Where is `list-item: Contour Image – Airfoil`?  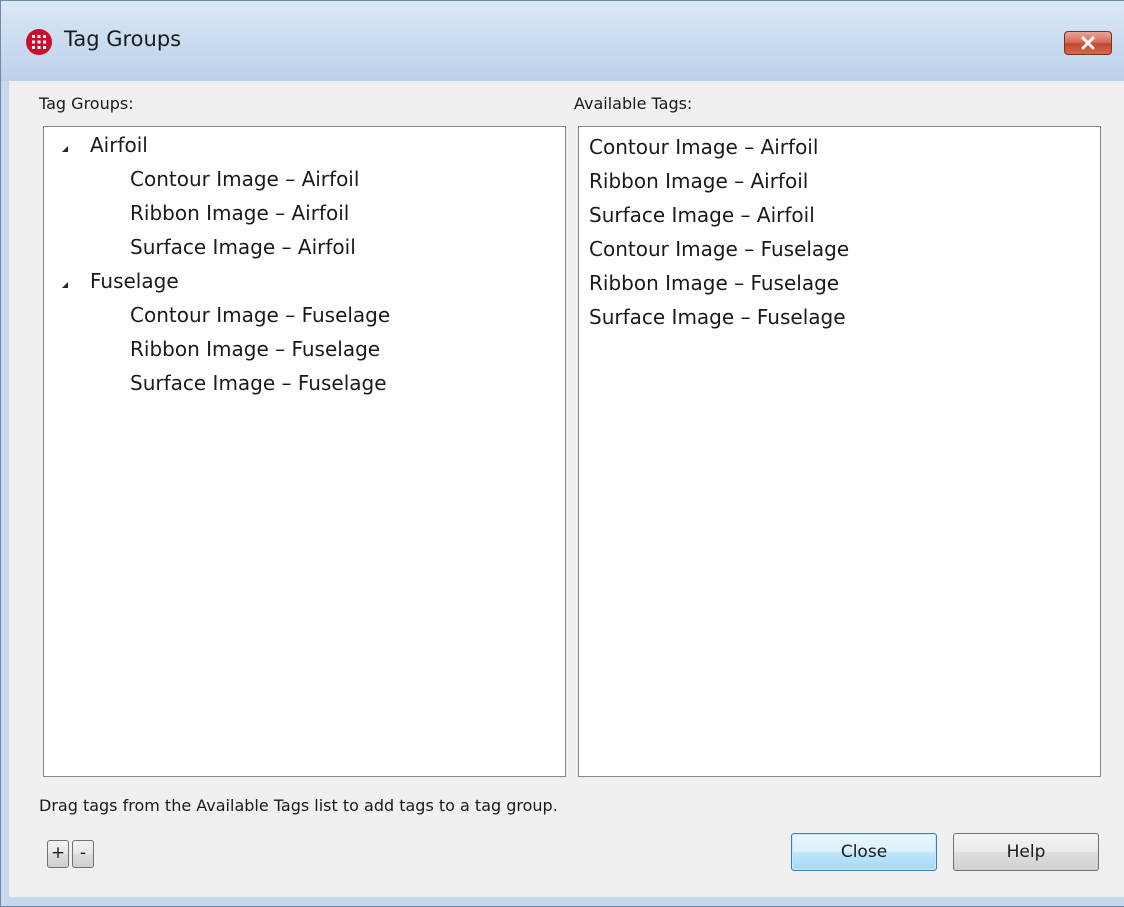
list-item: Contour Image – Airfoil is located at coordinates (703, 147).